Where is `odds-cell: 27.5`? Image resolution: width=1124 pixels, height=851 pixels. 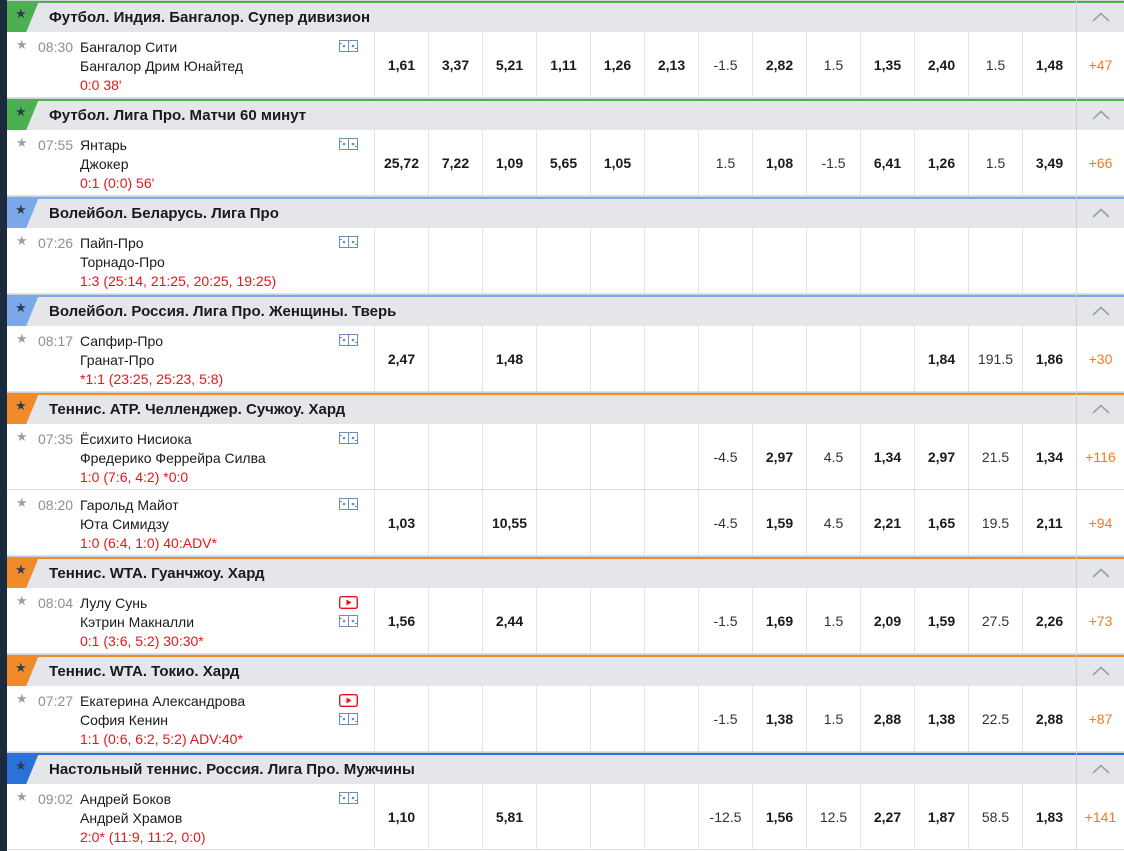 odds-cell: 27.5 is located at coordinates (995, 620).